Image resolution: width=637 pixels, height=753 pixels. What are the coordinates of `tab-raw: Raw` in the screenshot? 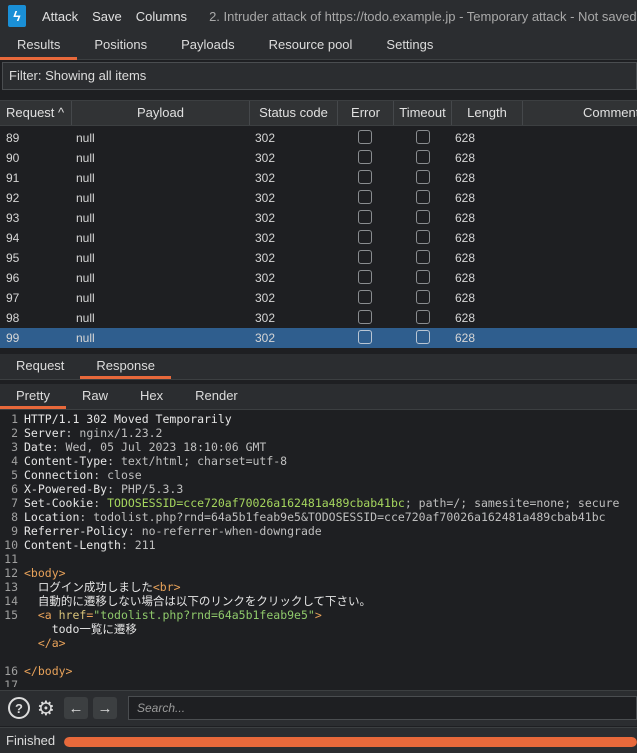 It's located at (95, 396).